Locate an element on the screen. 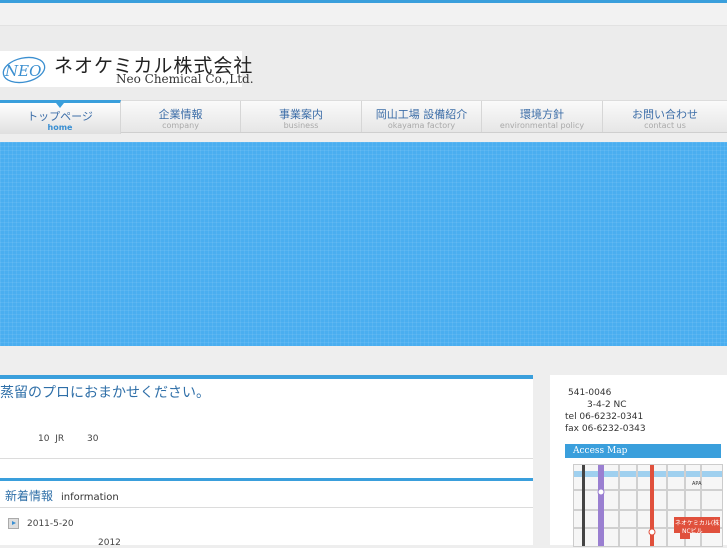 Image resolution: width=727 pixels, height=548 pixels. nav-item-label: トップページ is located at coordinates (60, 116).